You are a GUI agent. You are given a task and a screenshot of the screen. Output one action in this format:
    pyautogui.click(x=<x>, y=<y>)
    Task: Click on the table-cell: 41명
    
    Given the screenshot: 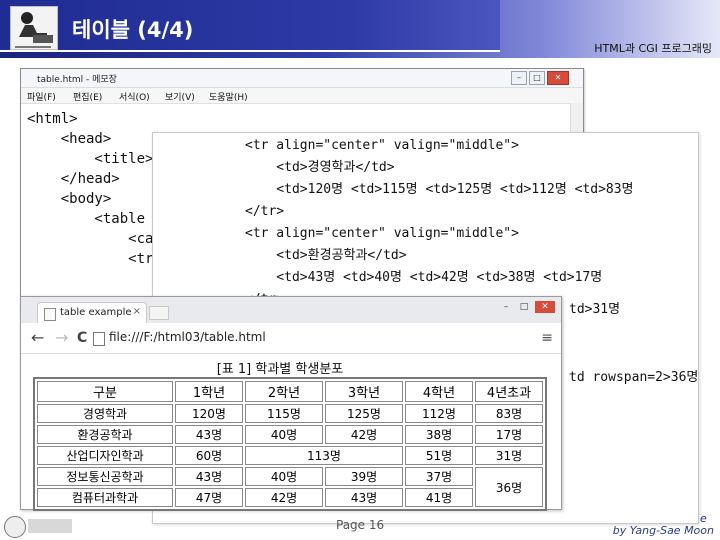 What is the action you would take?
    pyautogui.click(x=439, y=497)
    